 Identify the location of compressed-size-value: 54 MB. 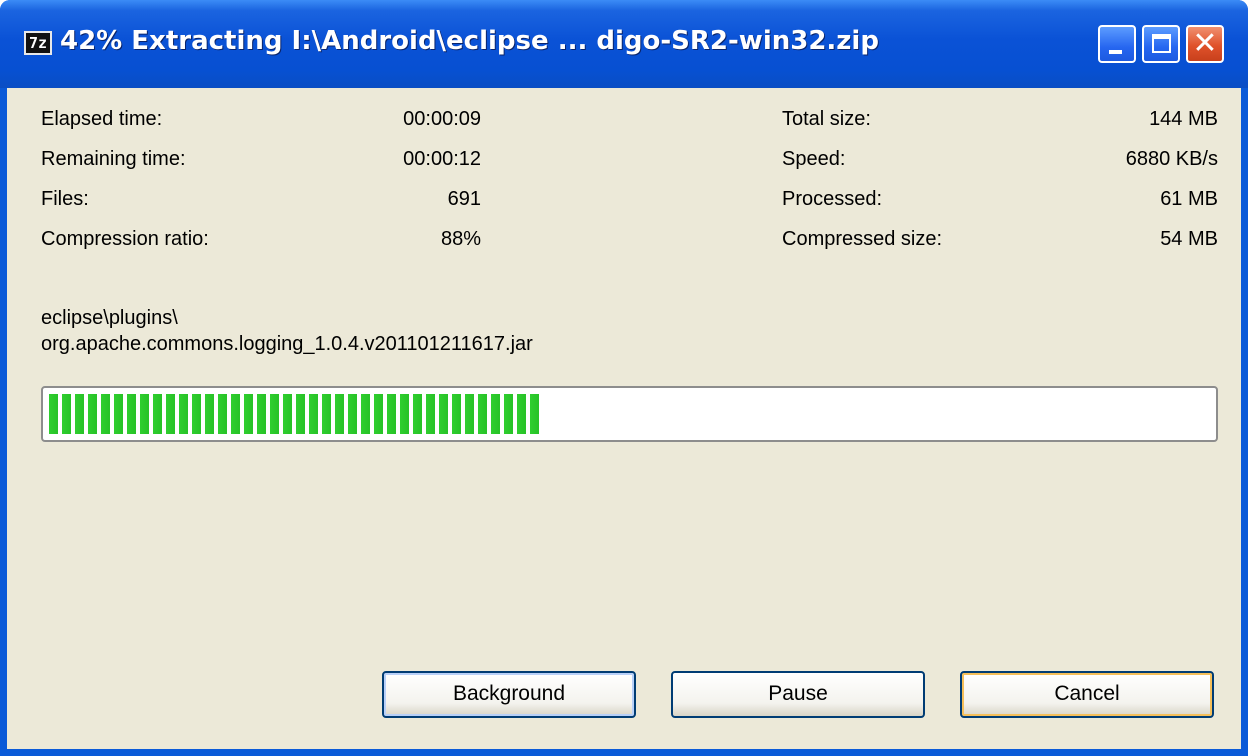
(1189, 239).